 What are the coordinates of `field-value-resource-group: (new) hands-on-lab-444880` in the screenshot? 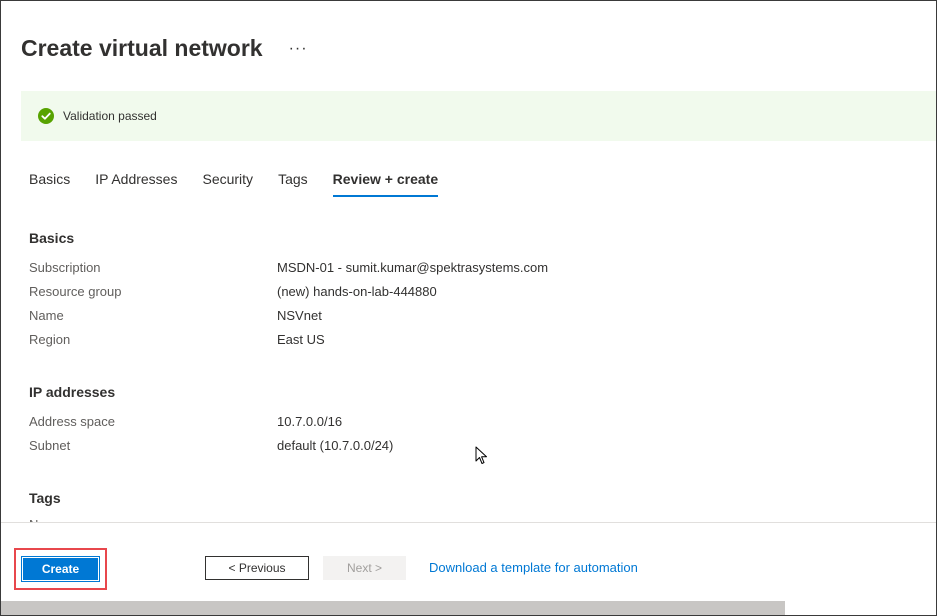 It's located at (357, 291).